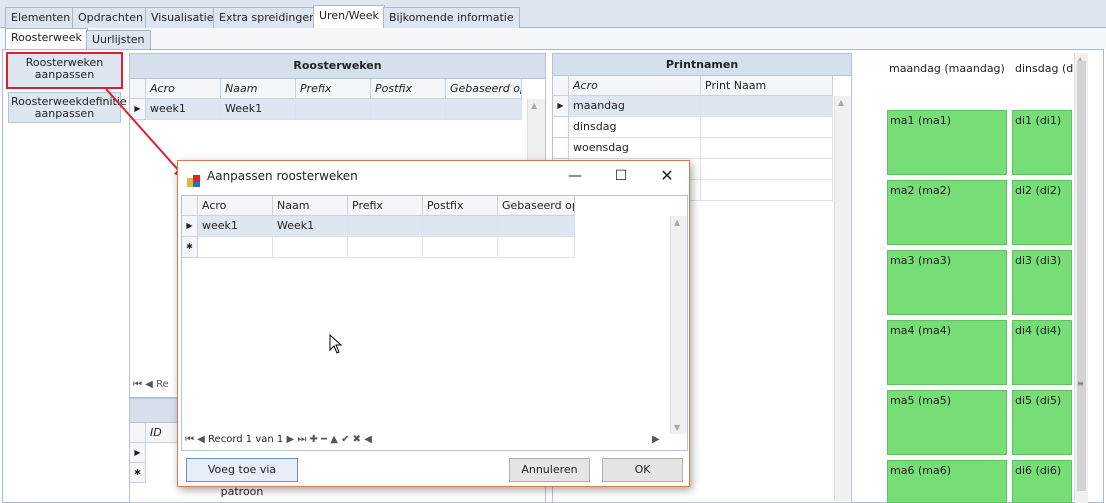 This screenshot has width=1106, height=503. I want to click on col-gebaseerd-op: Gebaseerd op, so click(536, 206).